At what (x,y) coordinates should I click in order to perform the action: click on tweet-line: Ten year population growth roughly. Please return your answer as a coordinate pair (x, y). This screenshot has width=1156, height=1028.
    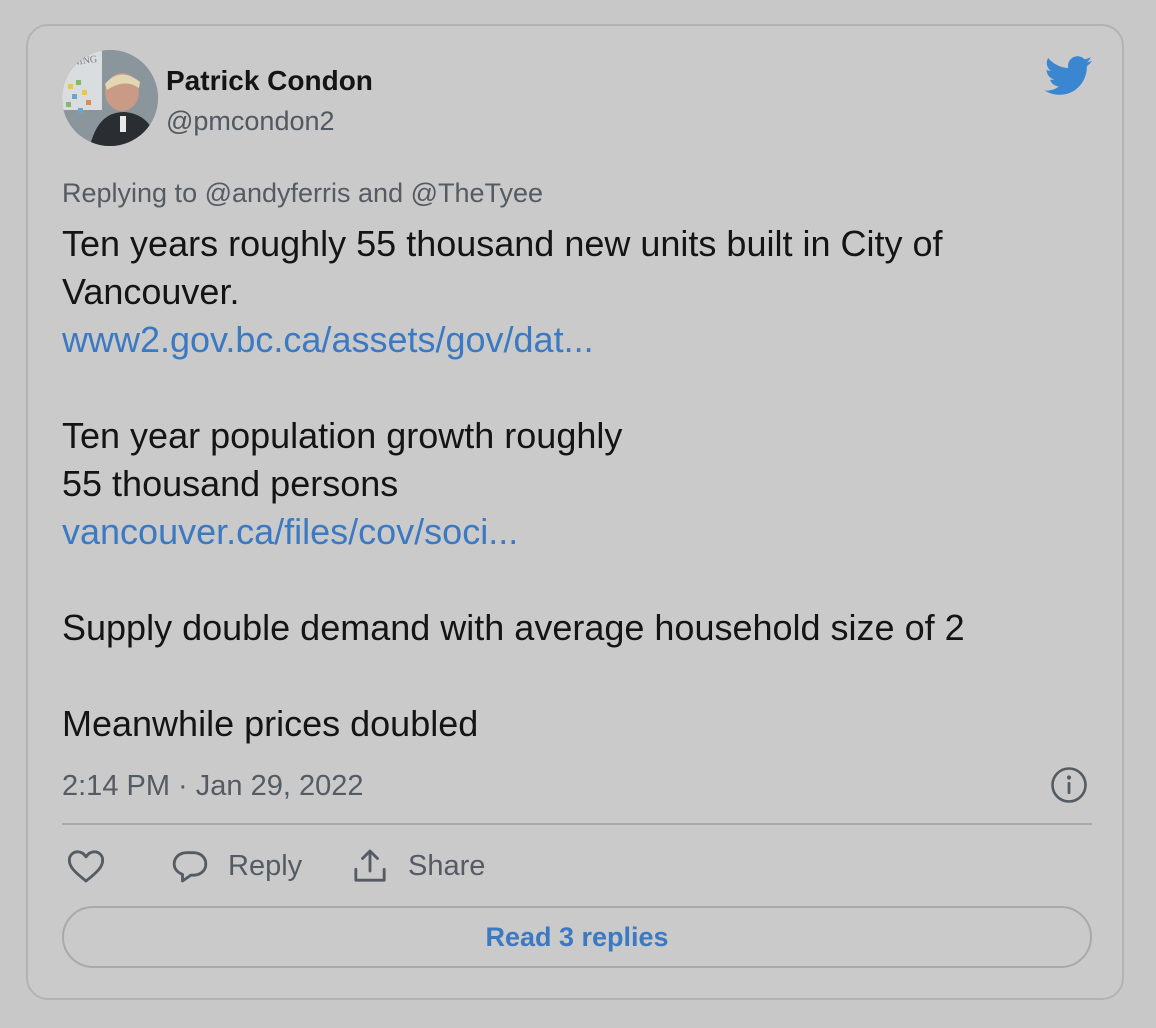
    Looking at the image, I should click on (342, 435).